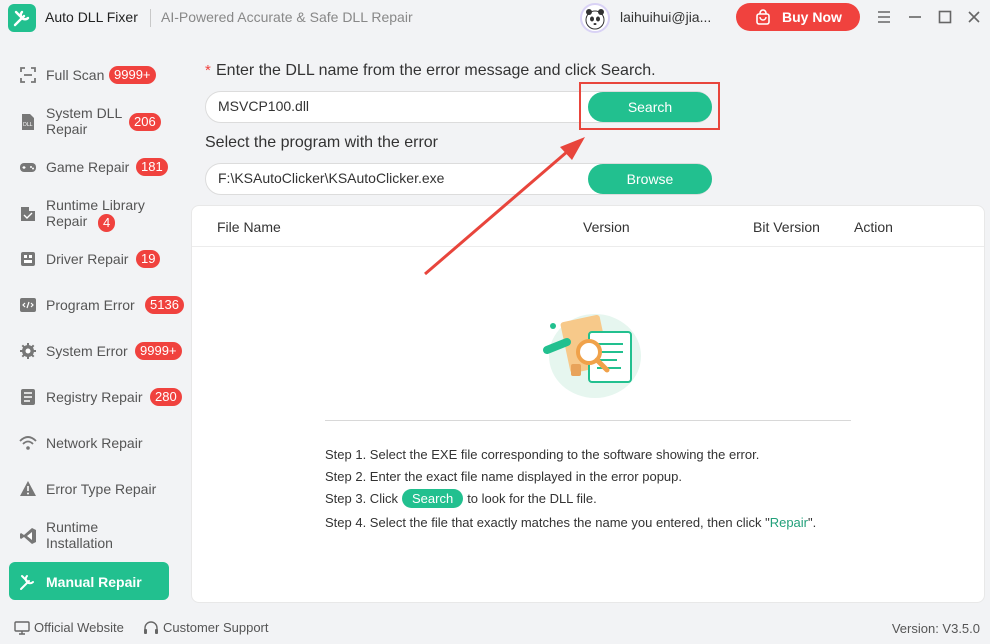  Describe the element at coordinates (101, 489) in the screenshot. I see `sidebar-item-label: Error Type Repair` at that location.